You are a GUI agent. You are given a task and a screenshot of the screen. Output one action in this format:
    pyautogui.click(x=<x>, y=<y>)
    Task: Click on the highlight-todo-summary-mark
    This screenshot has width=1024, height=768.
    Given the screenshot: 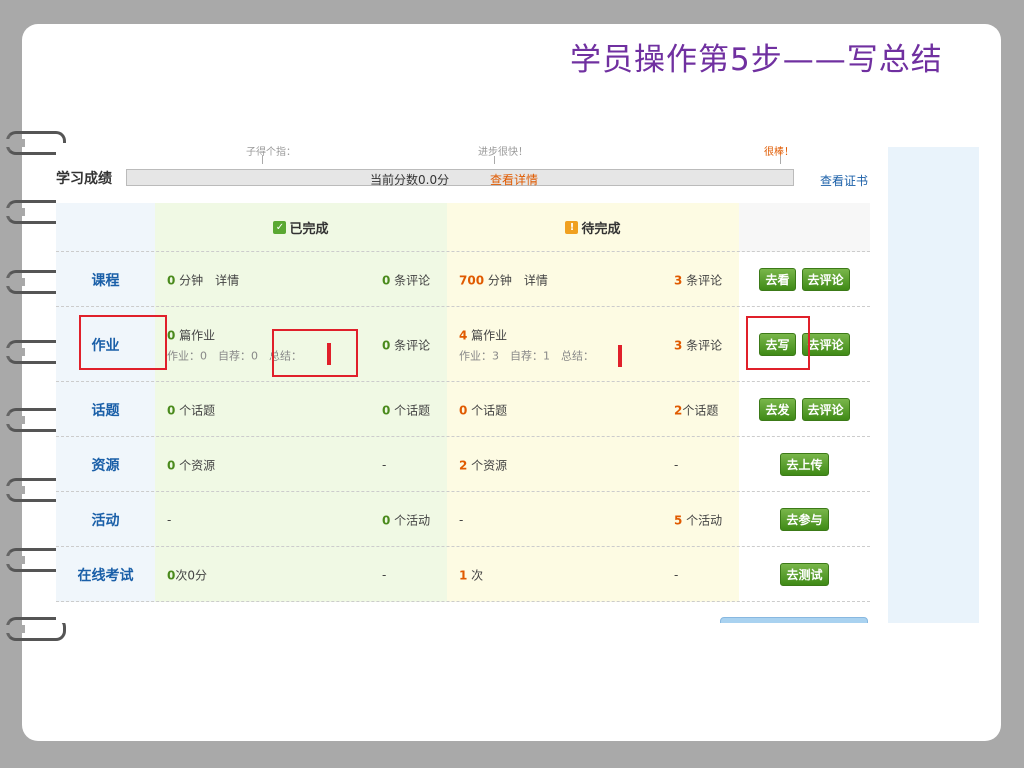 What is the action you would take?
    pyautogui.click(x=620, y=356)
    